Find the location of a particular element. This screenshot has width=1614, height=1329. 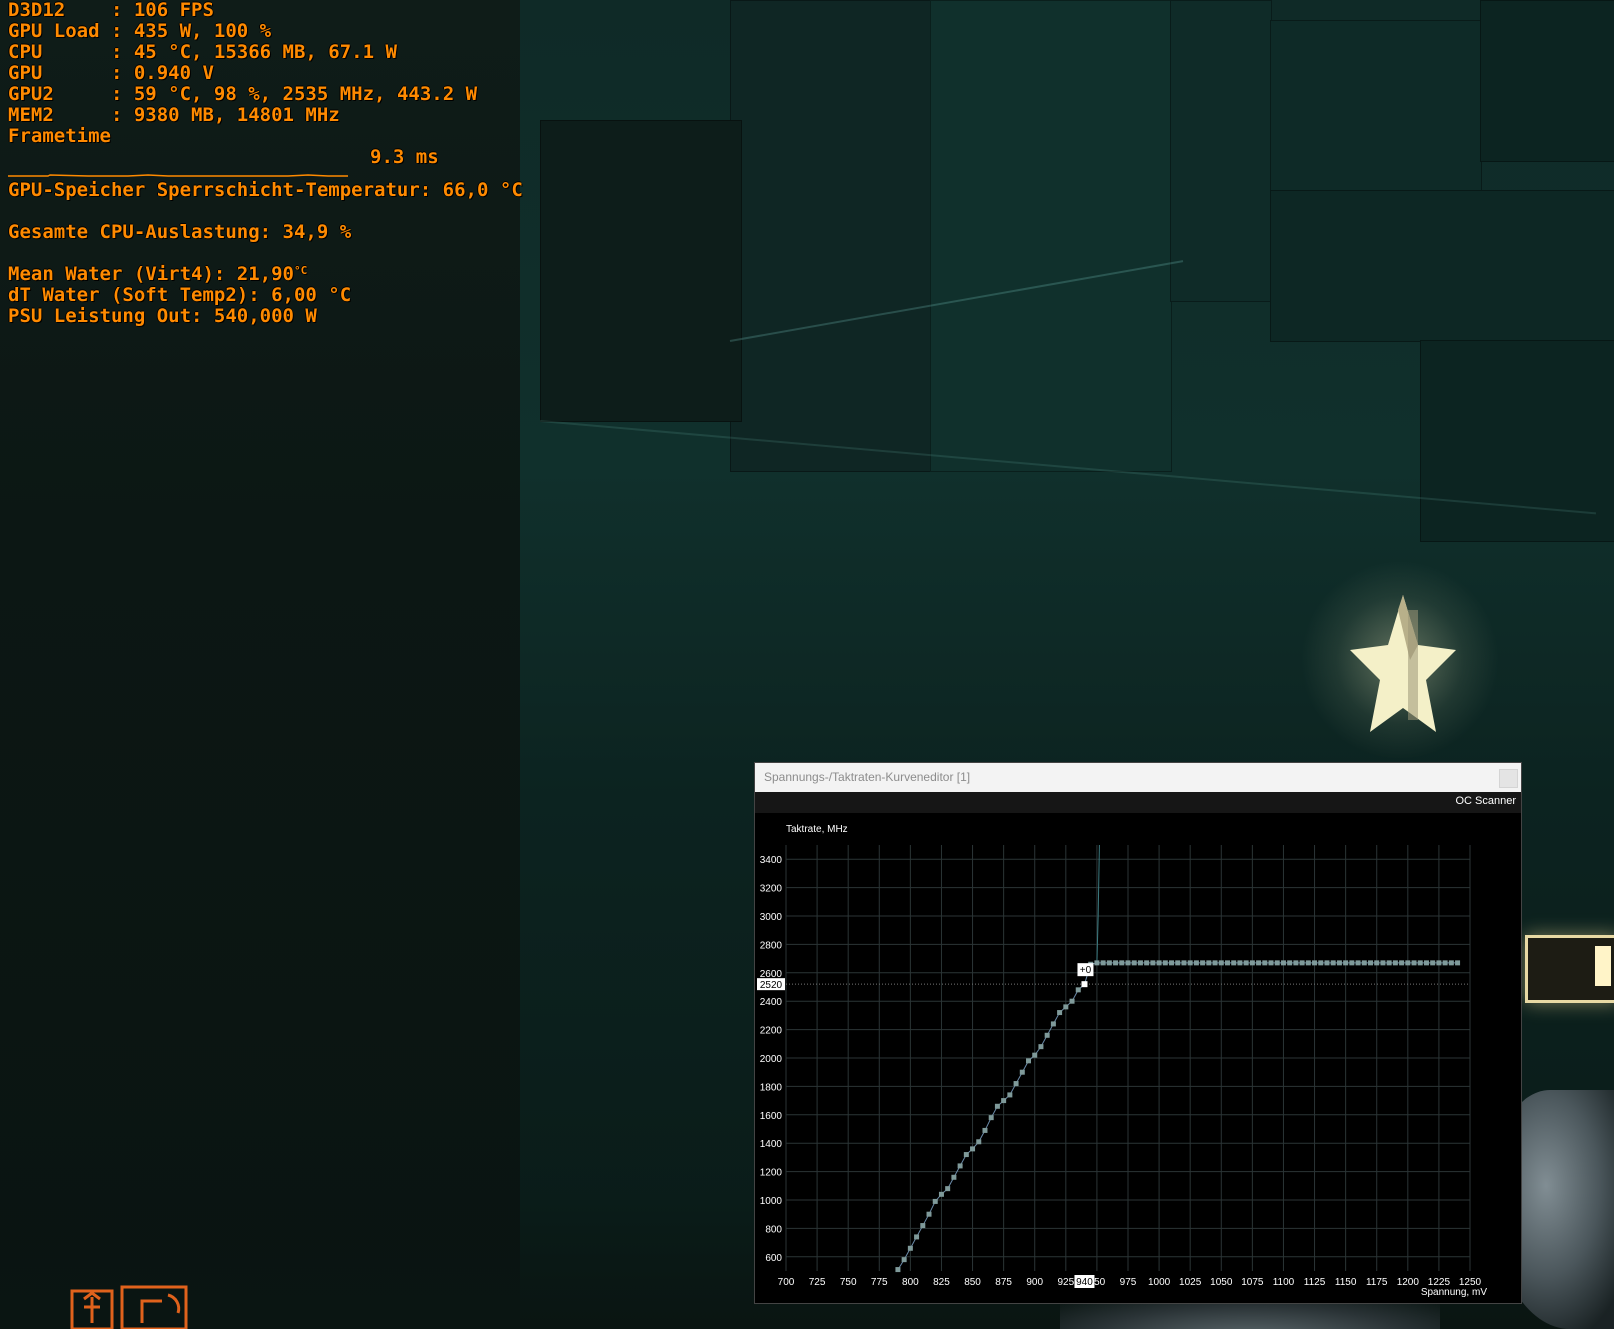

selected-point-markers: 2520 940 +0 is located at coordinates (1113, 1125).